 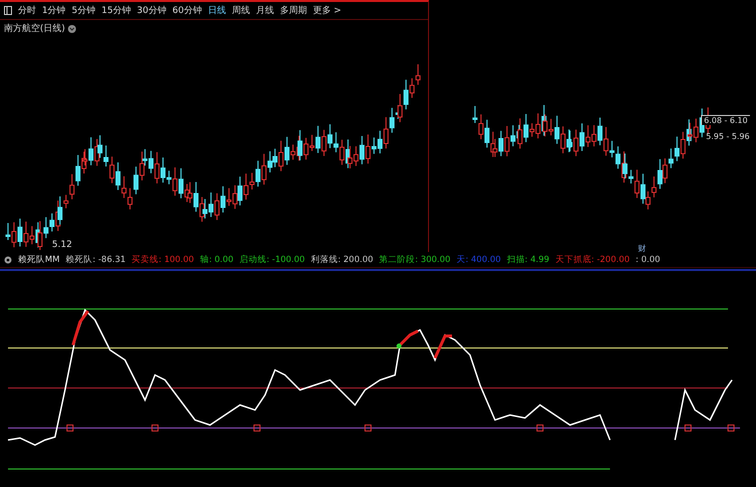 What do you see at coordinates (54, 10) in the screenshot?
I see `period-tab: 1分钟` at bounding box center [54, 10].